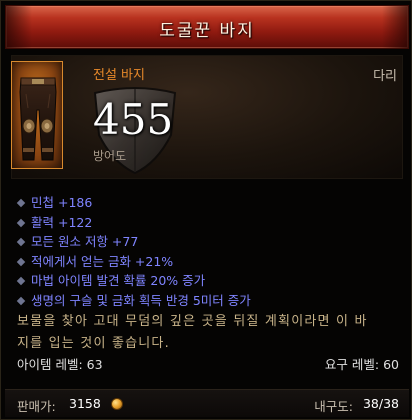 The image size is (412, 420). What do you see at coordinates (60, 364) in the screenshot?
I see `item-level: 아이템 레벨: 63` at bounding box center [60, 364].